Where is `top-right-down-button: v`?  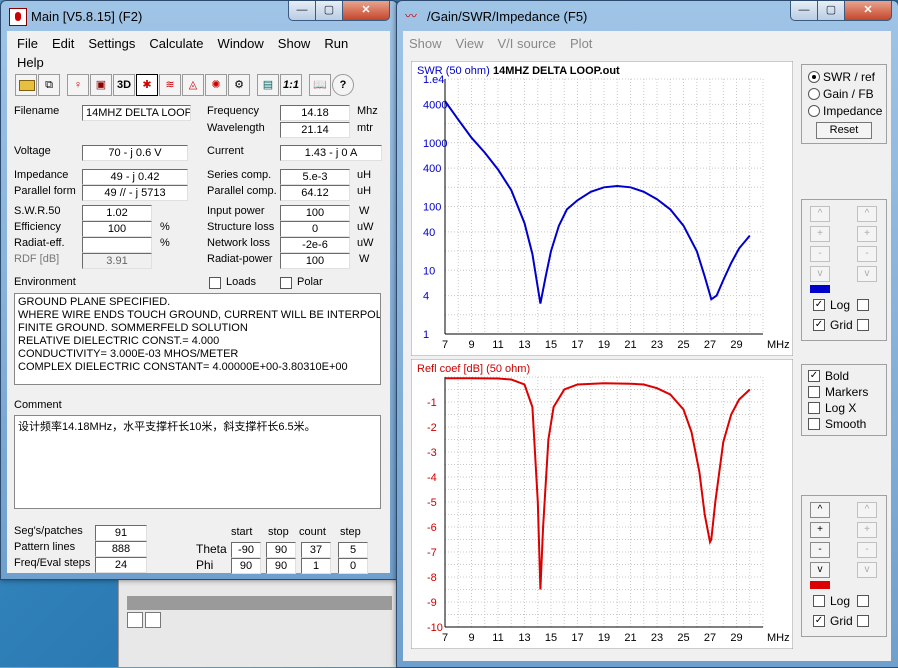 top-right-down-button: v is located at coordinates (867, 274).